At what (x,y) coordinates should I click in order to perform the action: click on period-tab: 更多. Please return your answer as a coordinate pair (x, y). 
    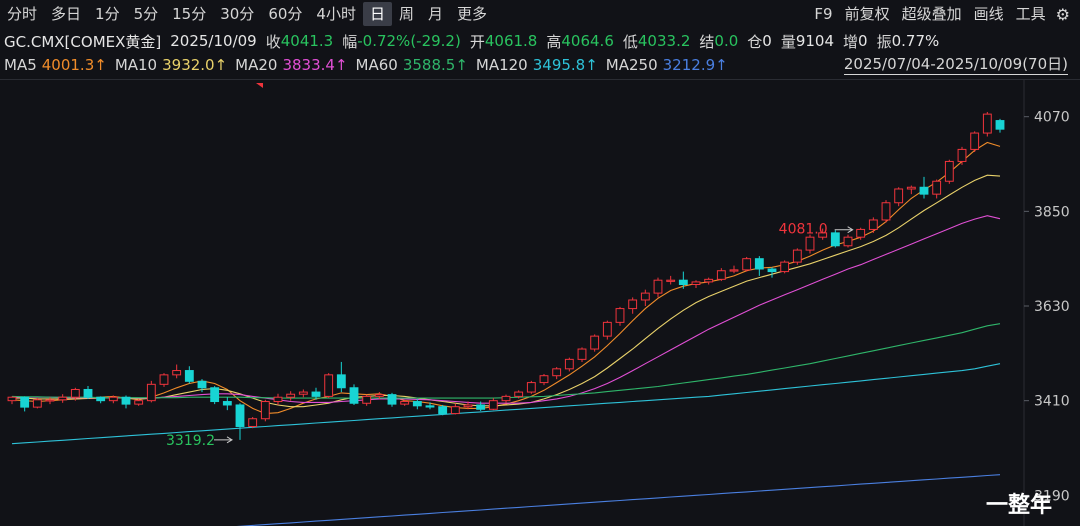
    Looking at the image, I should click on (472, 14).